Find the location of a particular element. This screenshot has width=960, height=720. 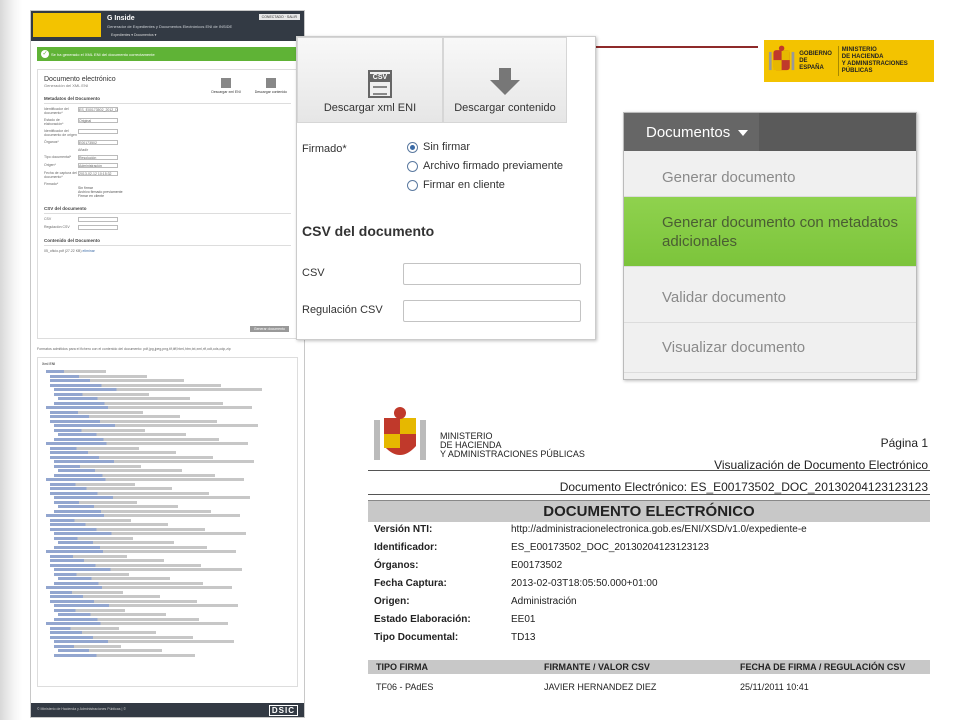

gov-logo-line: DE HACIENDA is located at coordinates (862, 57).